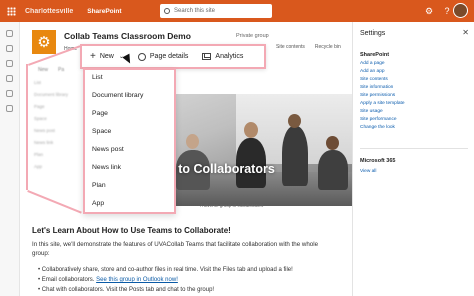  Describe the element at coordinates (38, 82) in the screenshot. I see `blurred-item: List` at that location.